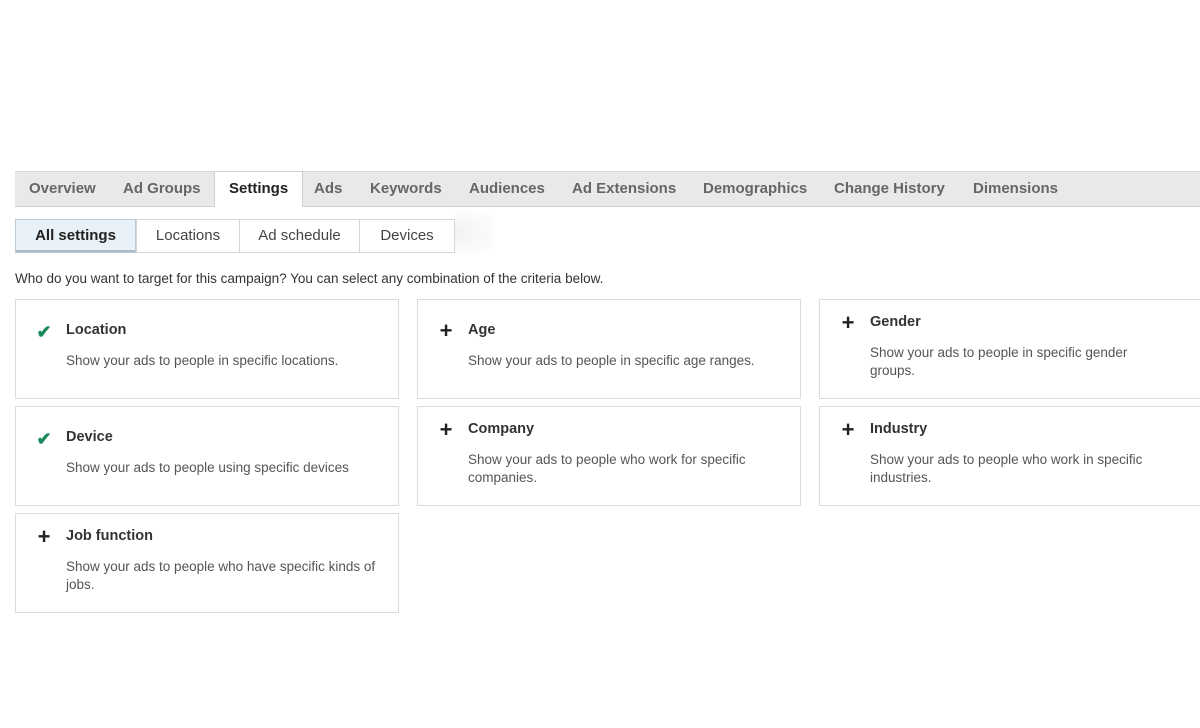  What do you see at coordinates (89, 437) in the screenshot?
I see `card-title: Device` at bounding box center [89, 437].